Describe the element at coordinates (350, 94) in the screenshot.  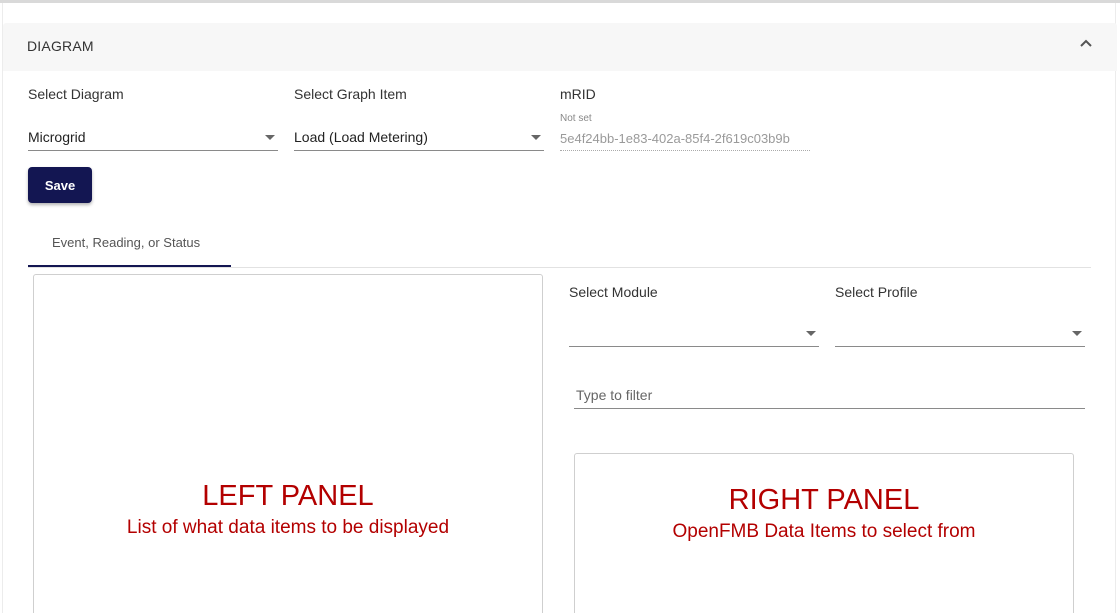
I see `select-graph-item-label: Select Graph Item` at that location.